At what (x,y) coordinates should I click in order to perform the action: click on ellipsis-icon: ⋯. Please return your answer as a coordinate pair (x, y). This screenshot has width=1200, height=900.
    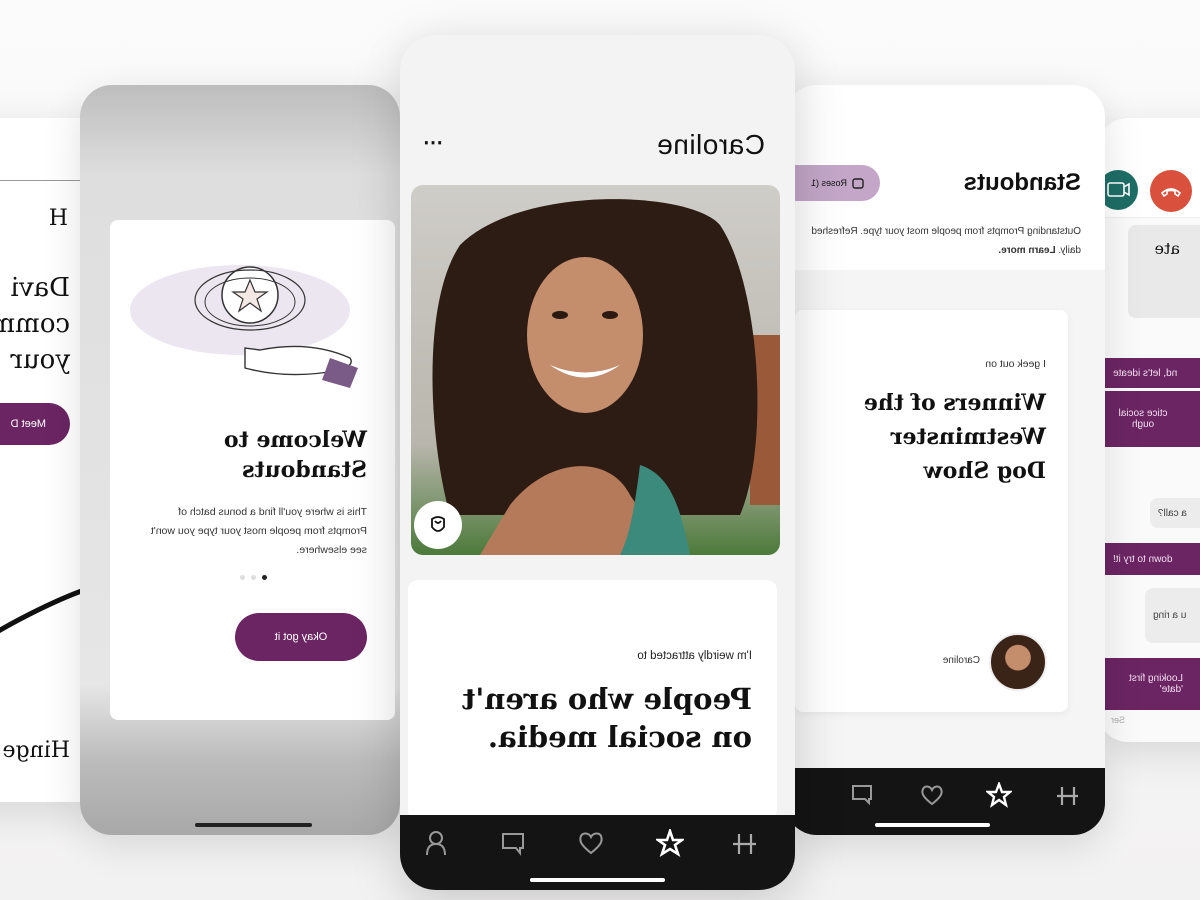
    Looking at the image, I should click on (432, 143).